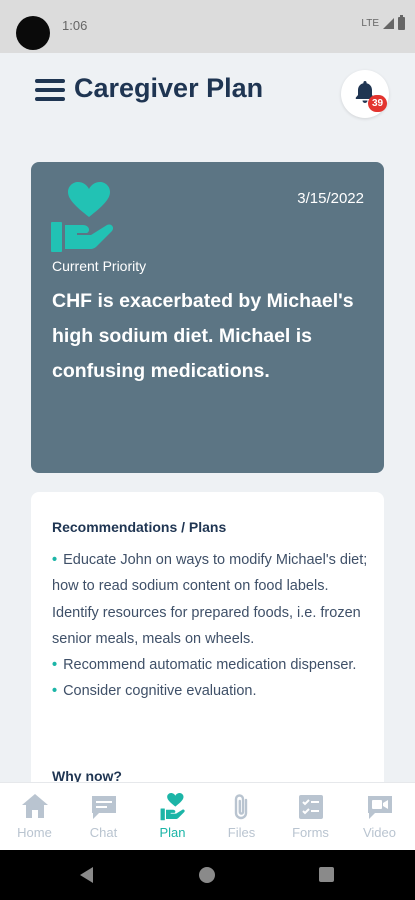  What do you see at coordinates (365, 94) in the screenshot?
I see `notifications-button: 39` at bounding box center [365, 94].